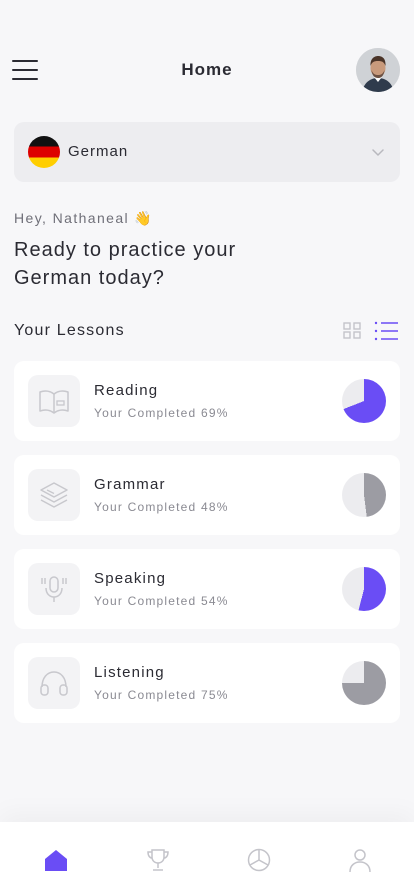 Image resolution: width=414 pixels, height=896 pixels. What do you see at coordinates (54, 401) in the screenshot?
I see `book-icon` at bounding box center [54, 401].